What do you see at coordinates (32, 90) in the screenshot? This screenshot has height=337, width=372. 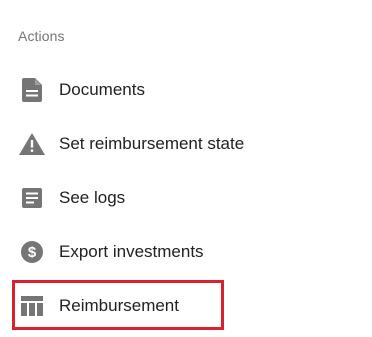 I see `document-icon` at bounding box center [32, 90].